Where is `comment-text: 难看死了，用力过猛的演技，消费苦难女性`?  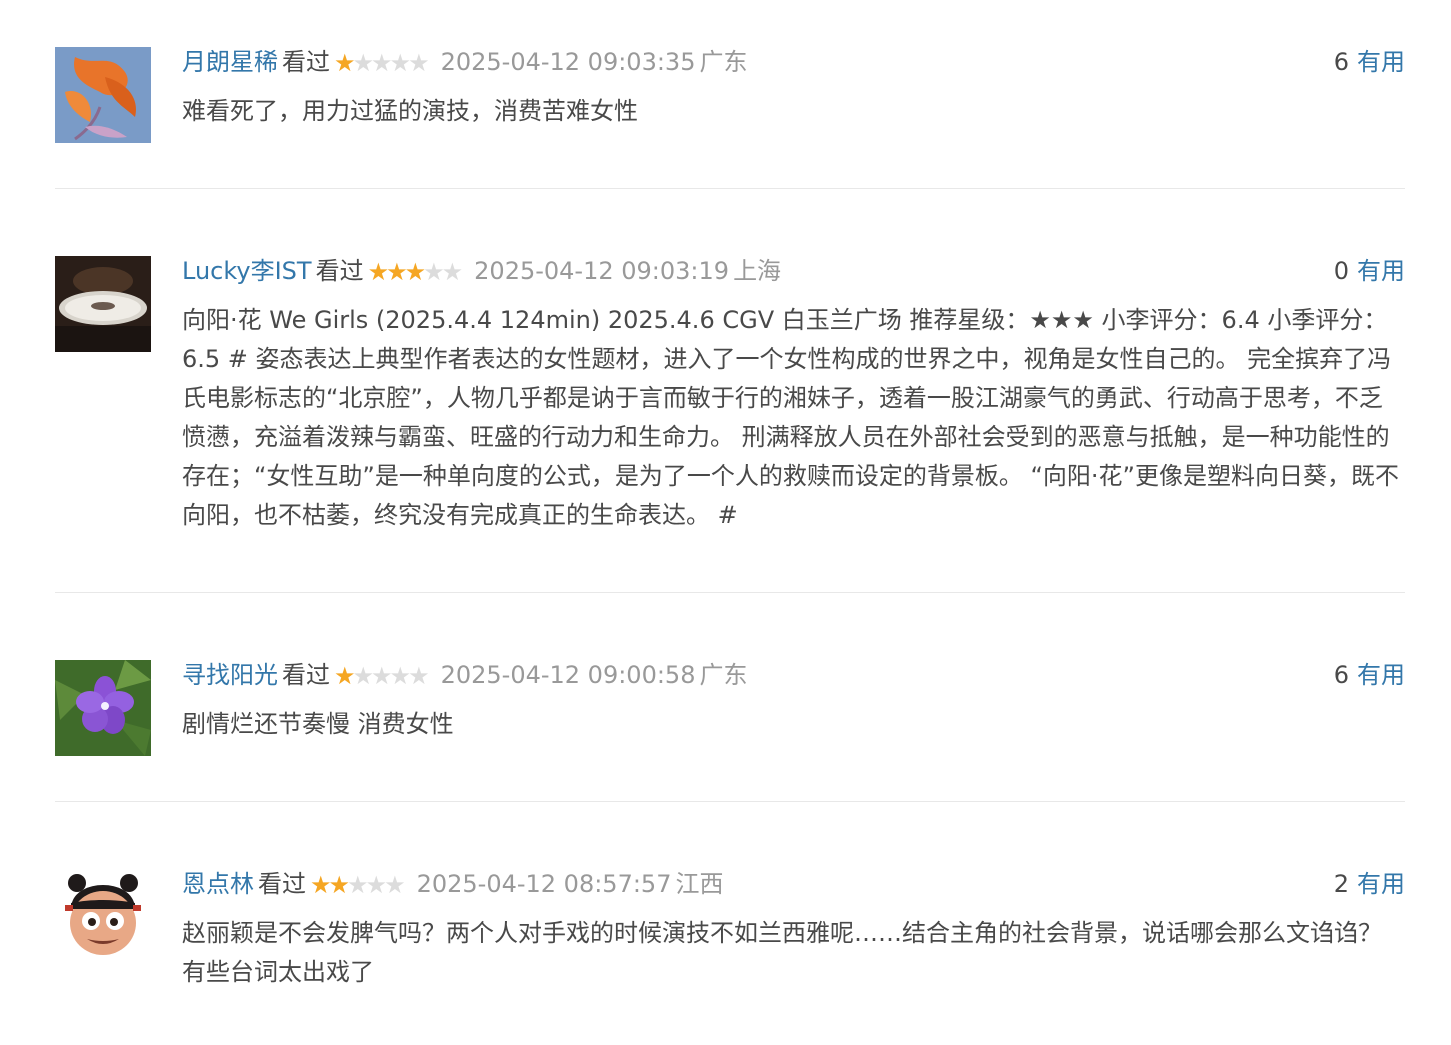
comment-text: 难看死了，用力过猛的演技，消费苦难女性 is located at coordinates (410, 111).